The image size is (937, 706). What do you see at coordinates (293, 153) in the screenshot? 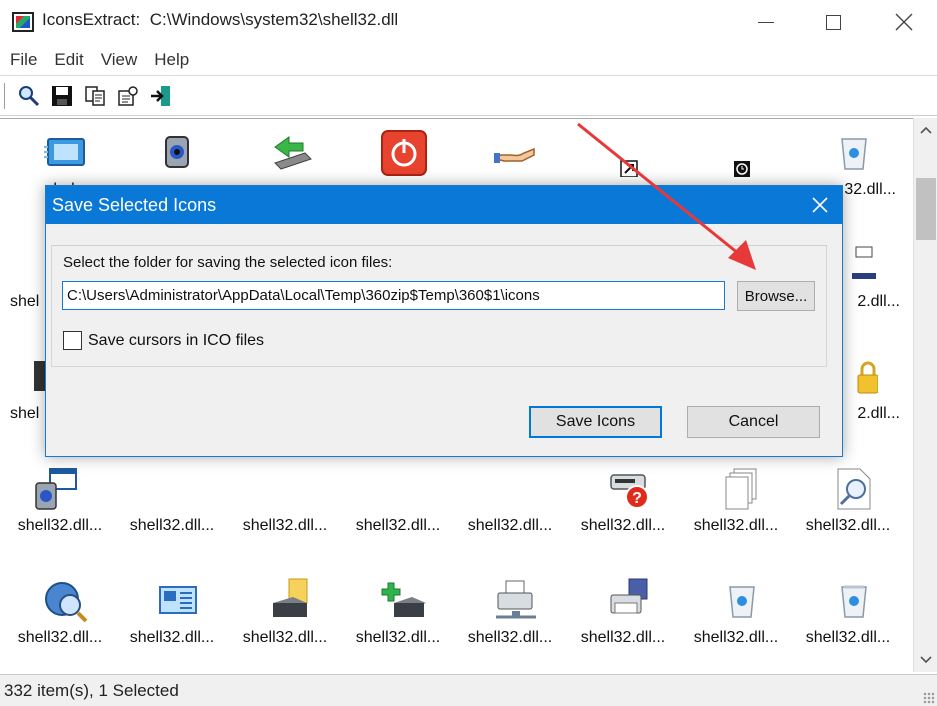
I see `green-arrow-drive-icon` at bounding box center [293, 153].